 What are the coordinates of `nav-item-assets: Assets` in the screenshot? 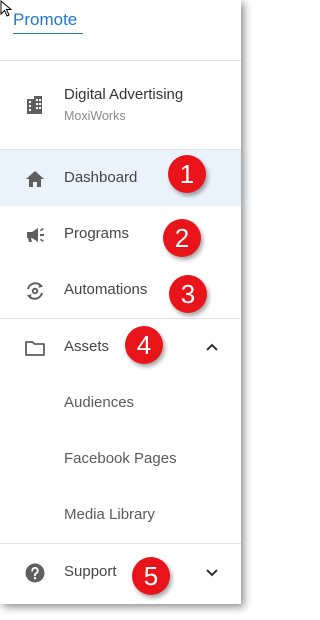 It's located at (120, 347).